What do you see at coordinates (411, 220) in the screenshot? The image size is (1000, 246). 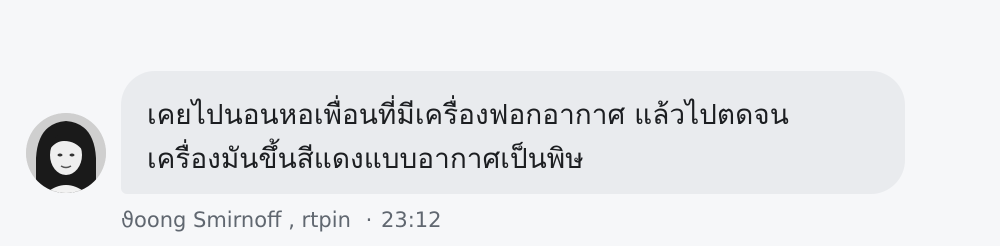 I see `message-timestamp: 23:12` at bounding box center [411, 220].